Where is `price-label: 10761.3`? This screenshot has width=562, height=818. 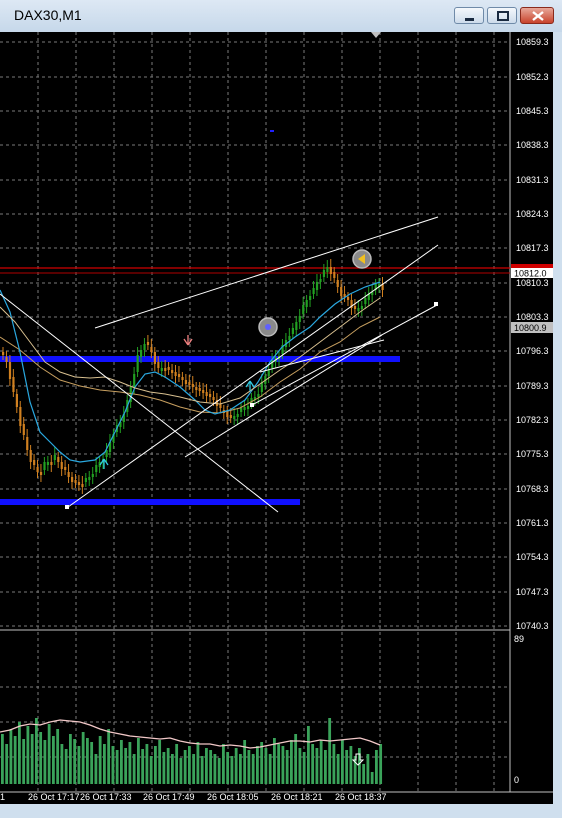
price-label: 10761.3 is located at coordinates (532, 523).